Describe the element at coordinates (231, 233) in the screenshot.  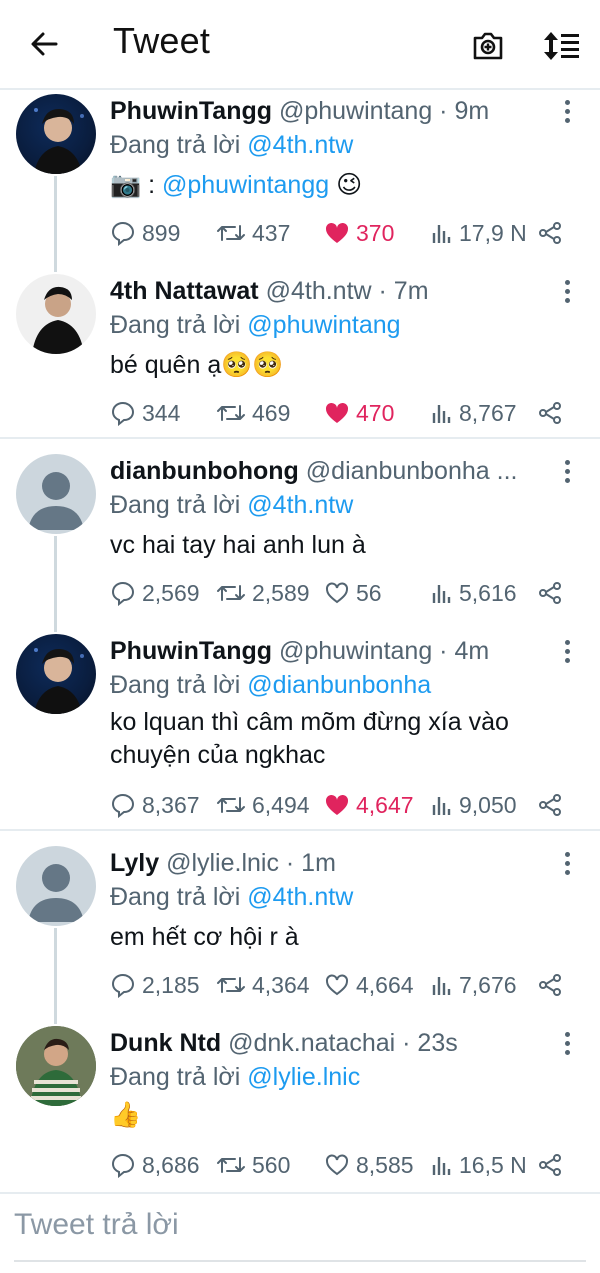
I see `retweet-icon` at that location.